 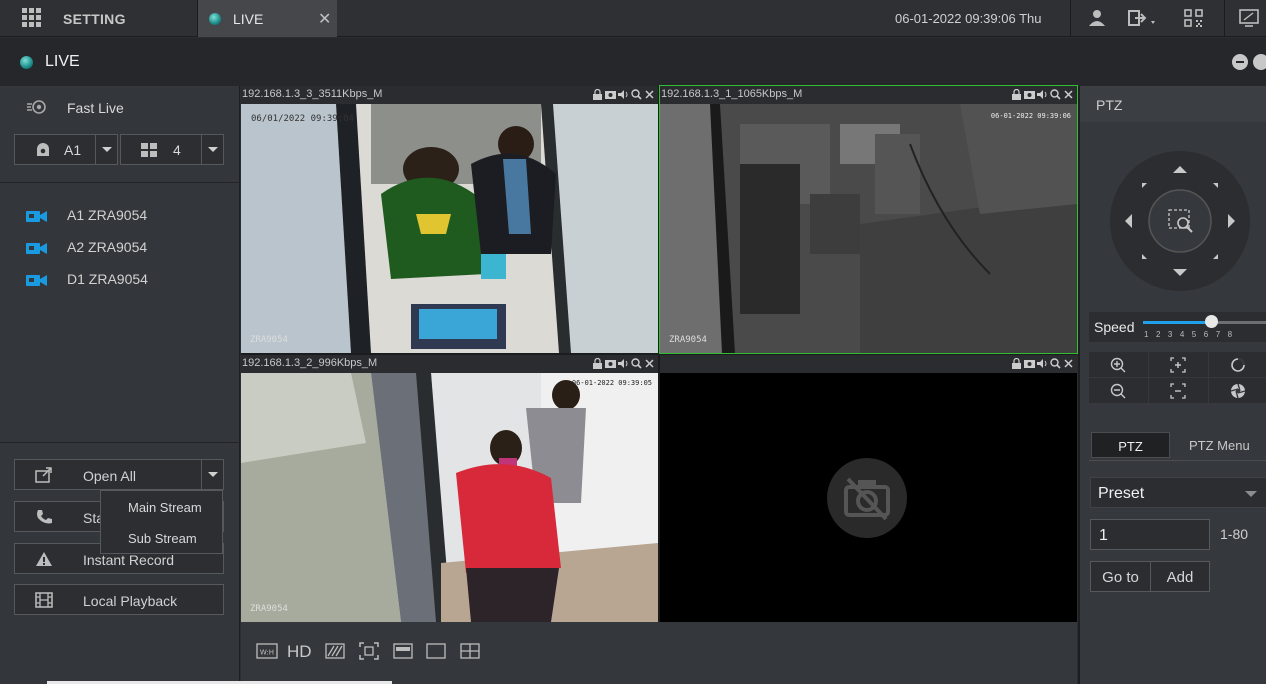 What do you see at coordinates (95, 108) in the screenshot?
I see `fast-live-label: Fast Live` at bounding box center [95, 108].